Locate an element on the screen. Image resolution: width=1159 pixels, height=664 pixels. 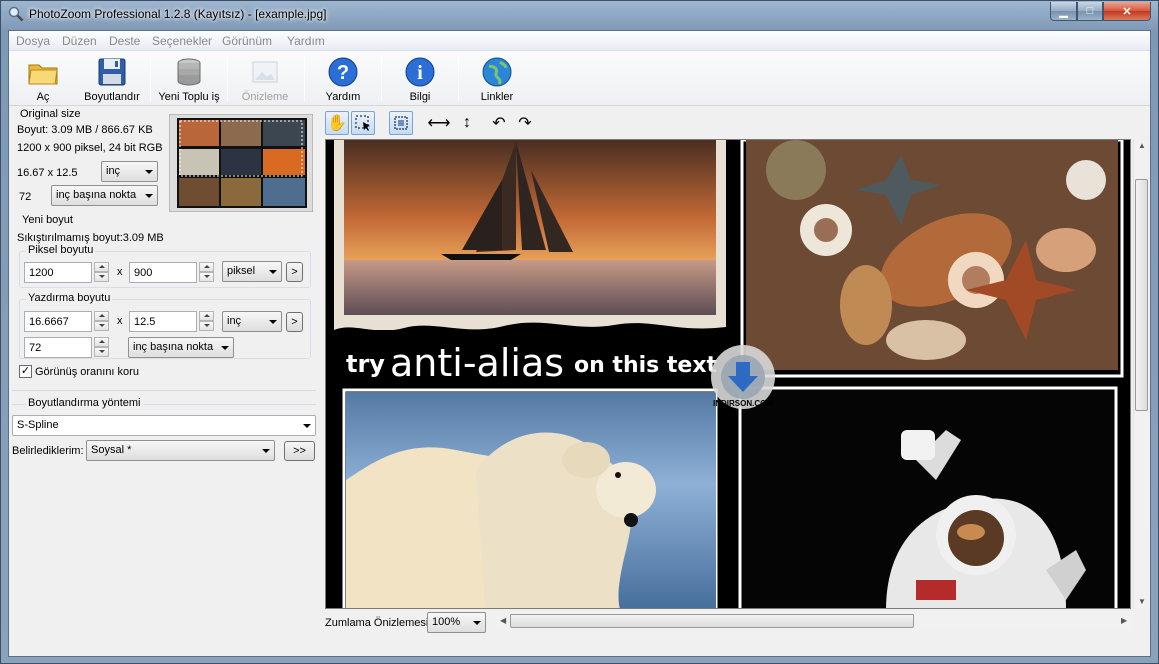
close-button: ✕ is located at coordinates (1127, 11).